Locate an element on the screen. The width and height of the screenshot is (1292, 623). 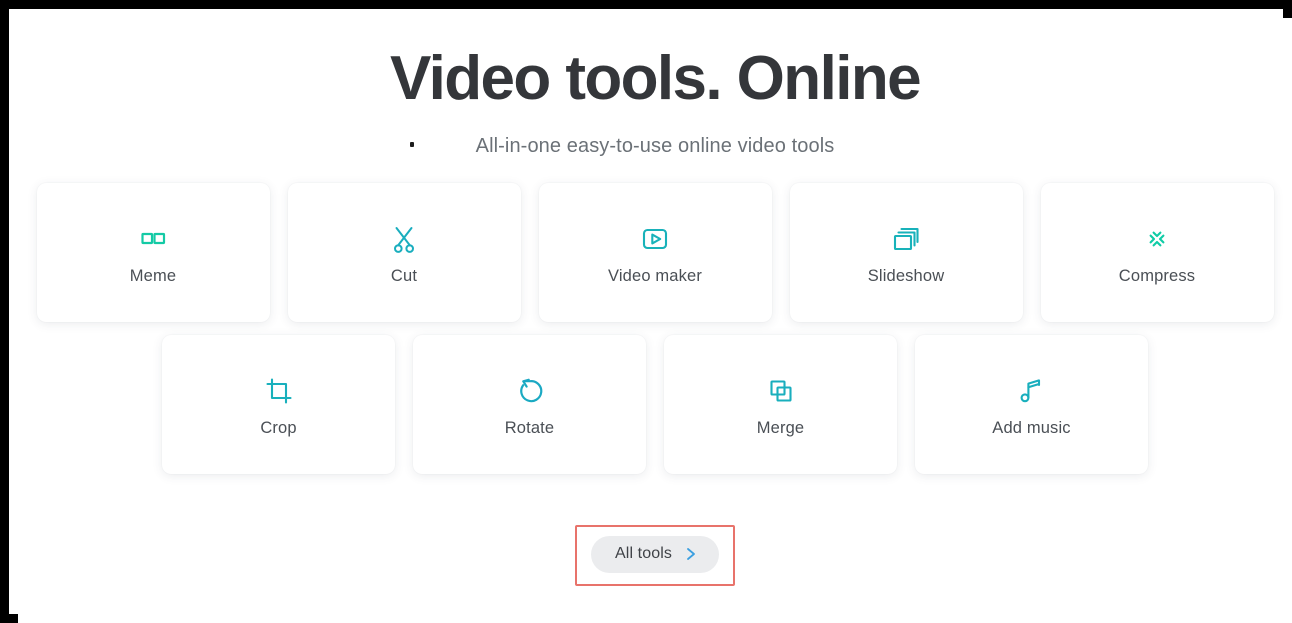
tool-card-meme: Meme is located at coordinates (153, 252).